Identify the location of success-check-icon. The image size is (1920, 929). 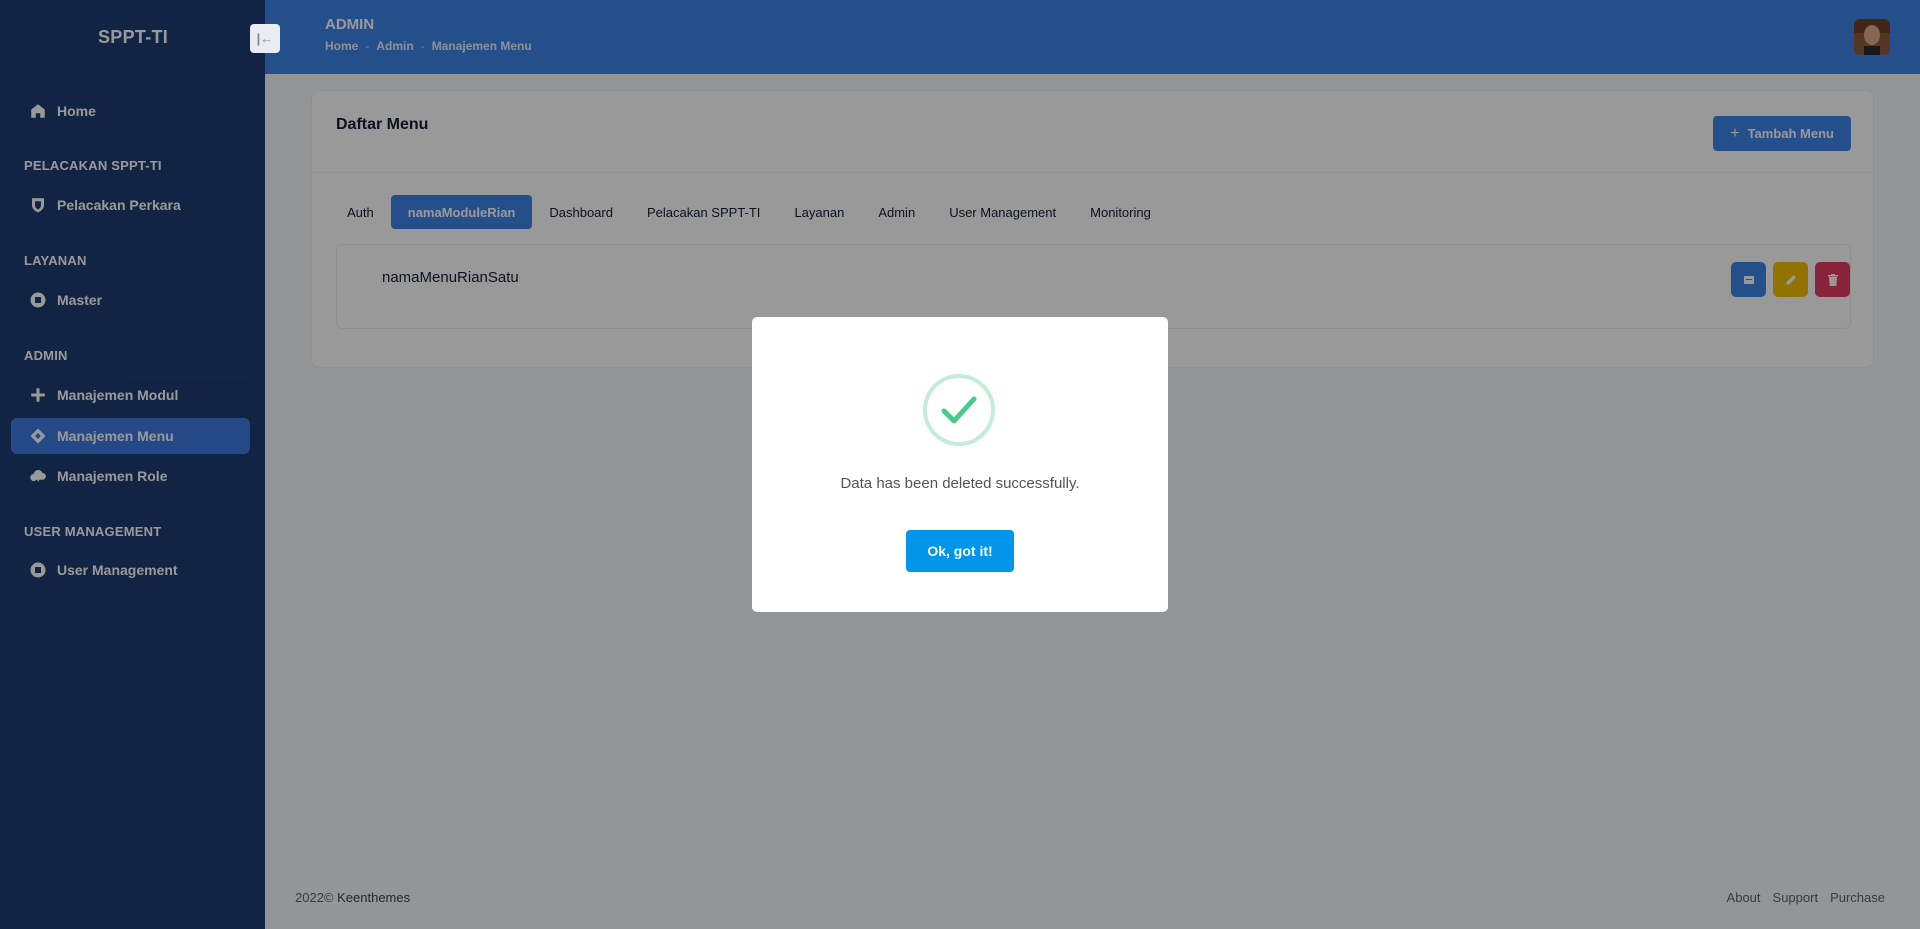
(959, 410).